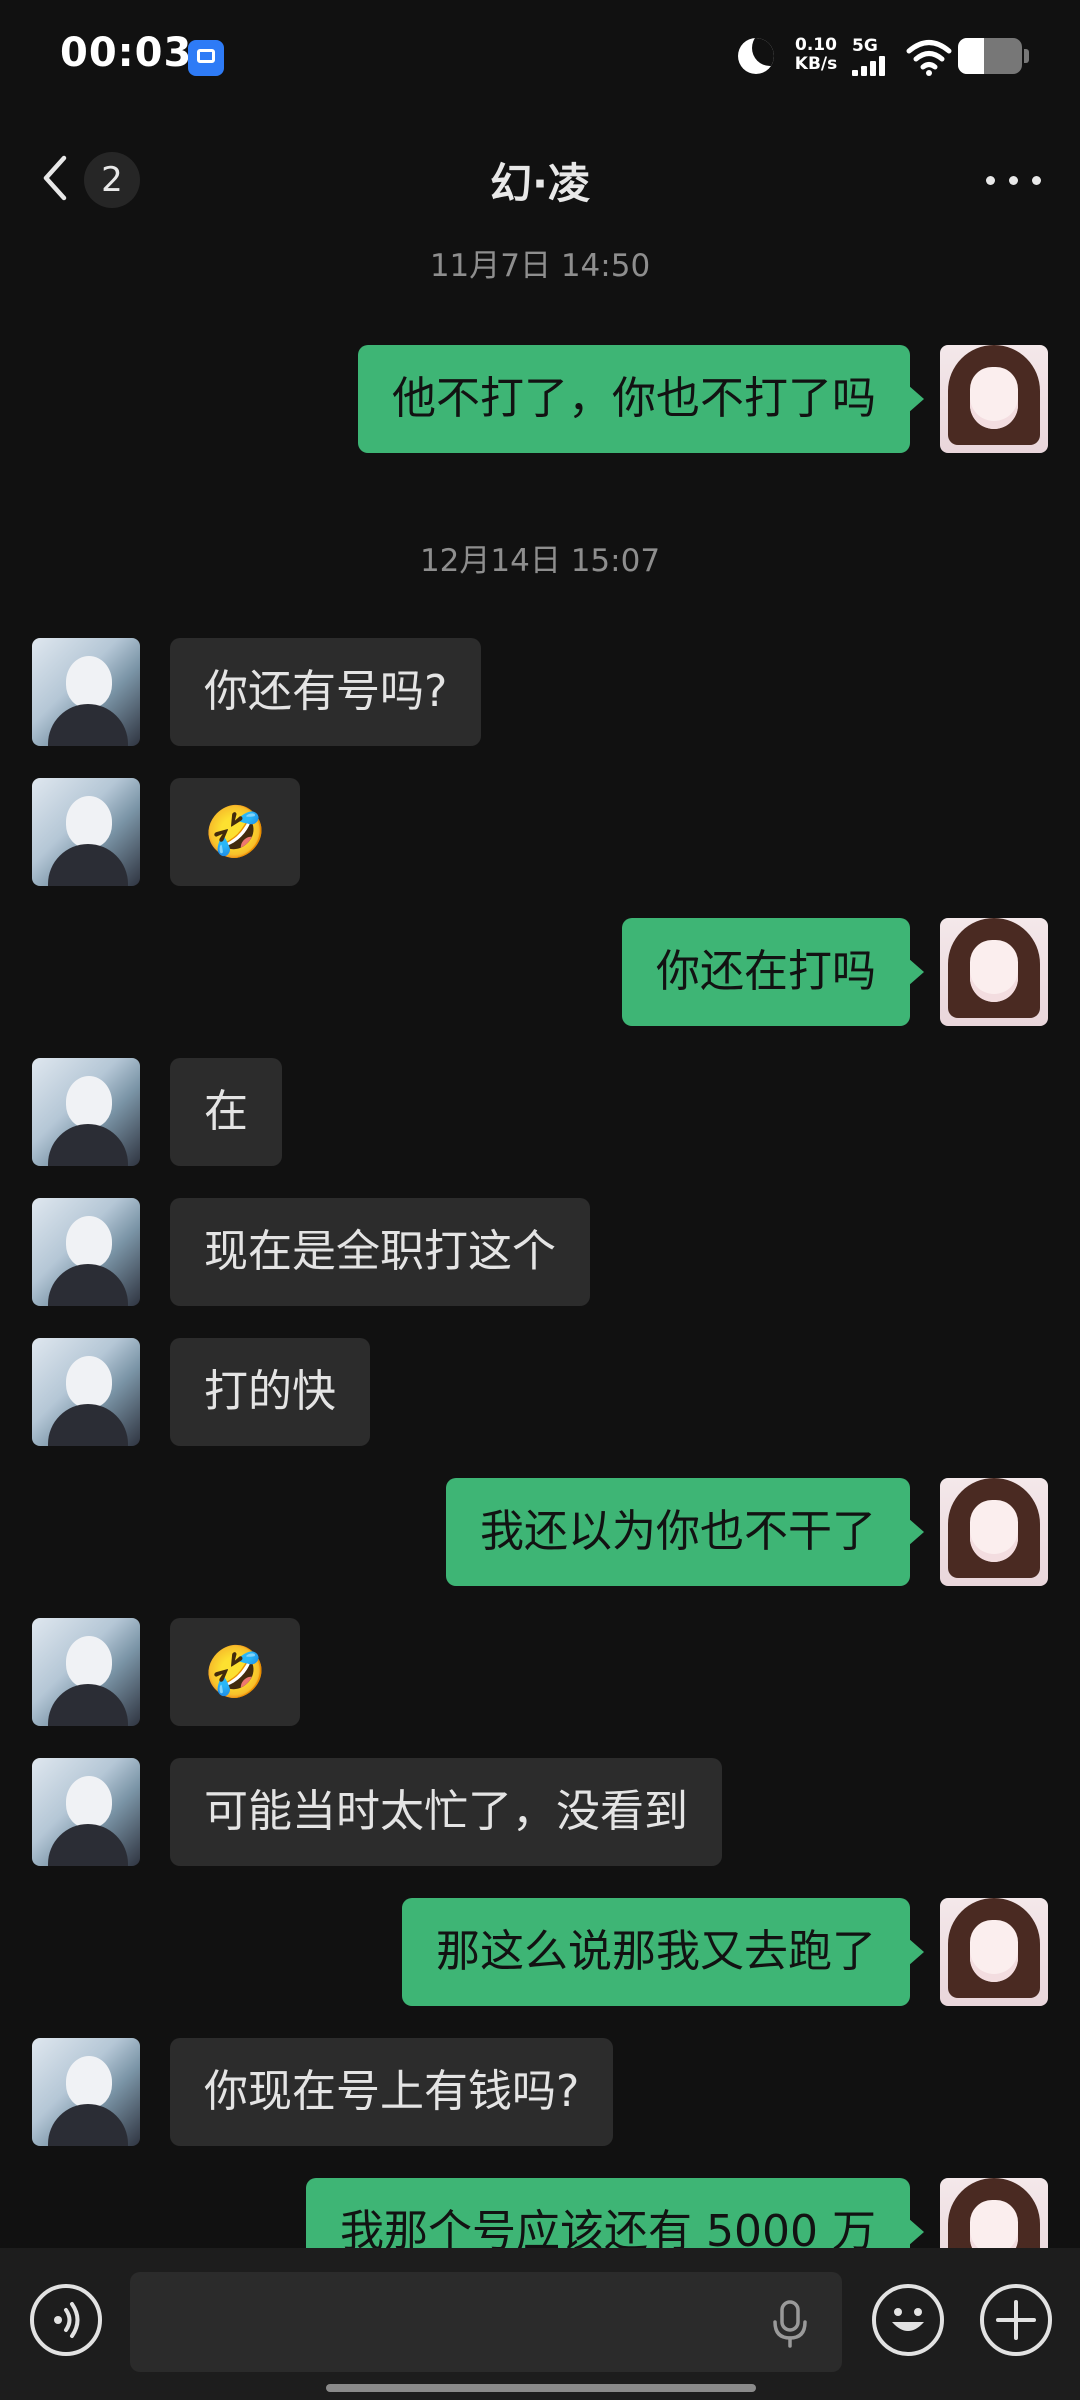 The height and width of the screenshot is (2400, 1080). What do you see at coordinates (685, 1532) in the screenshot?
I see `message-bubble-outgoing: 我还以为你也不干了` at bounding box center [685, 1532].